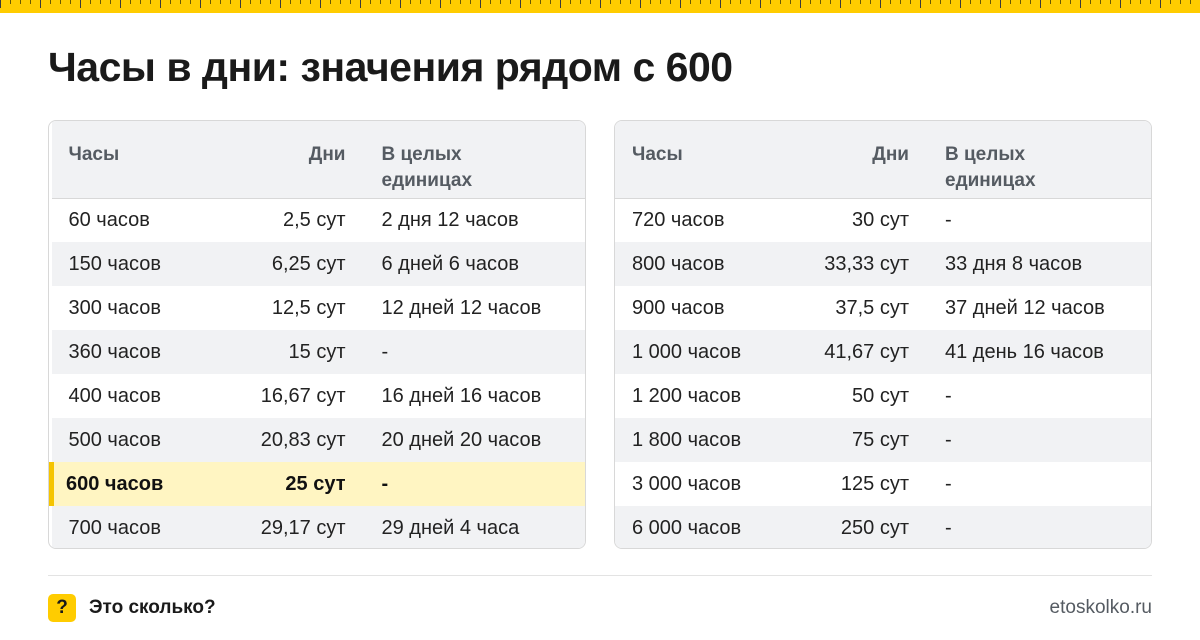  Describe the element at coordinates (1025, 307) in the screenshot. I see `cell-whole: 37 дней 12 часов` at that location.